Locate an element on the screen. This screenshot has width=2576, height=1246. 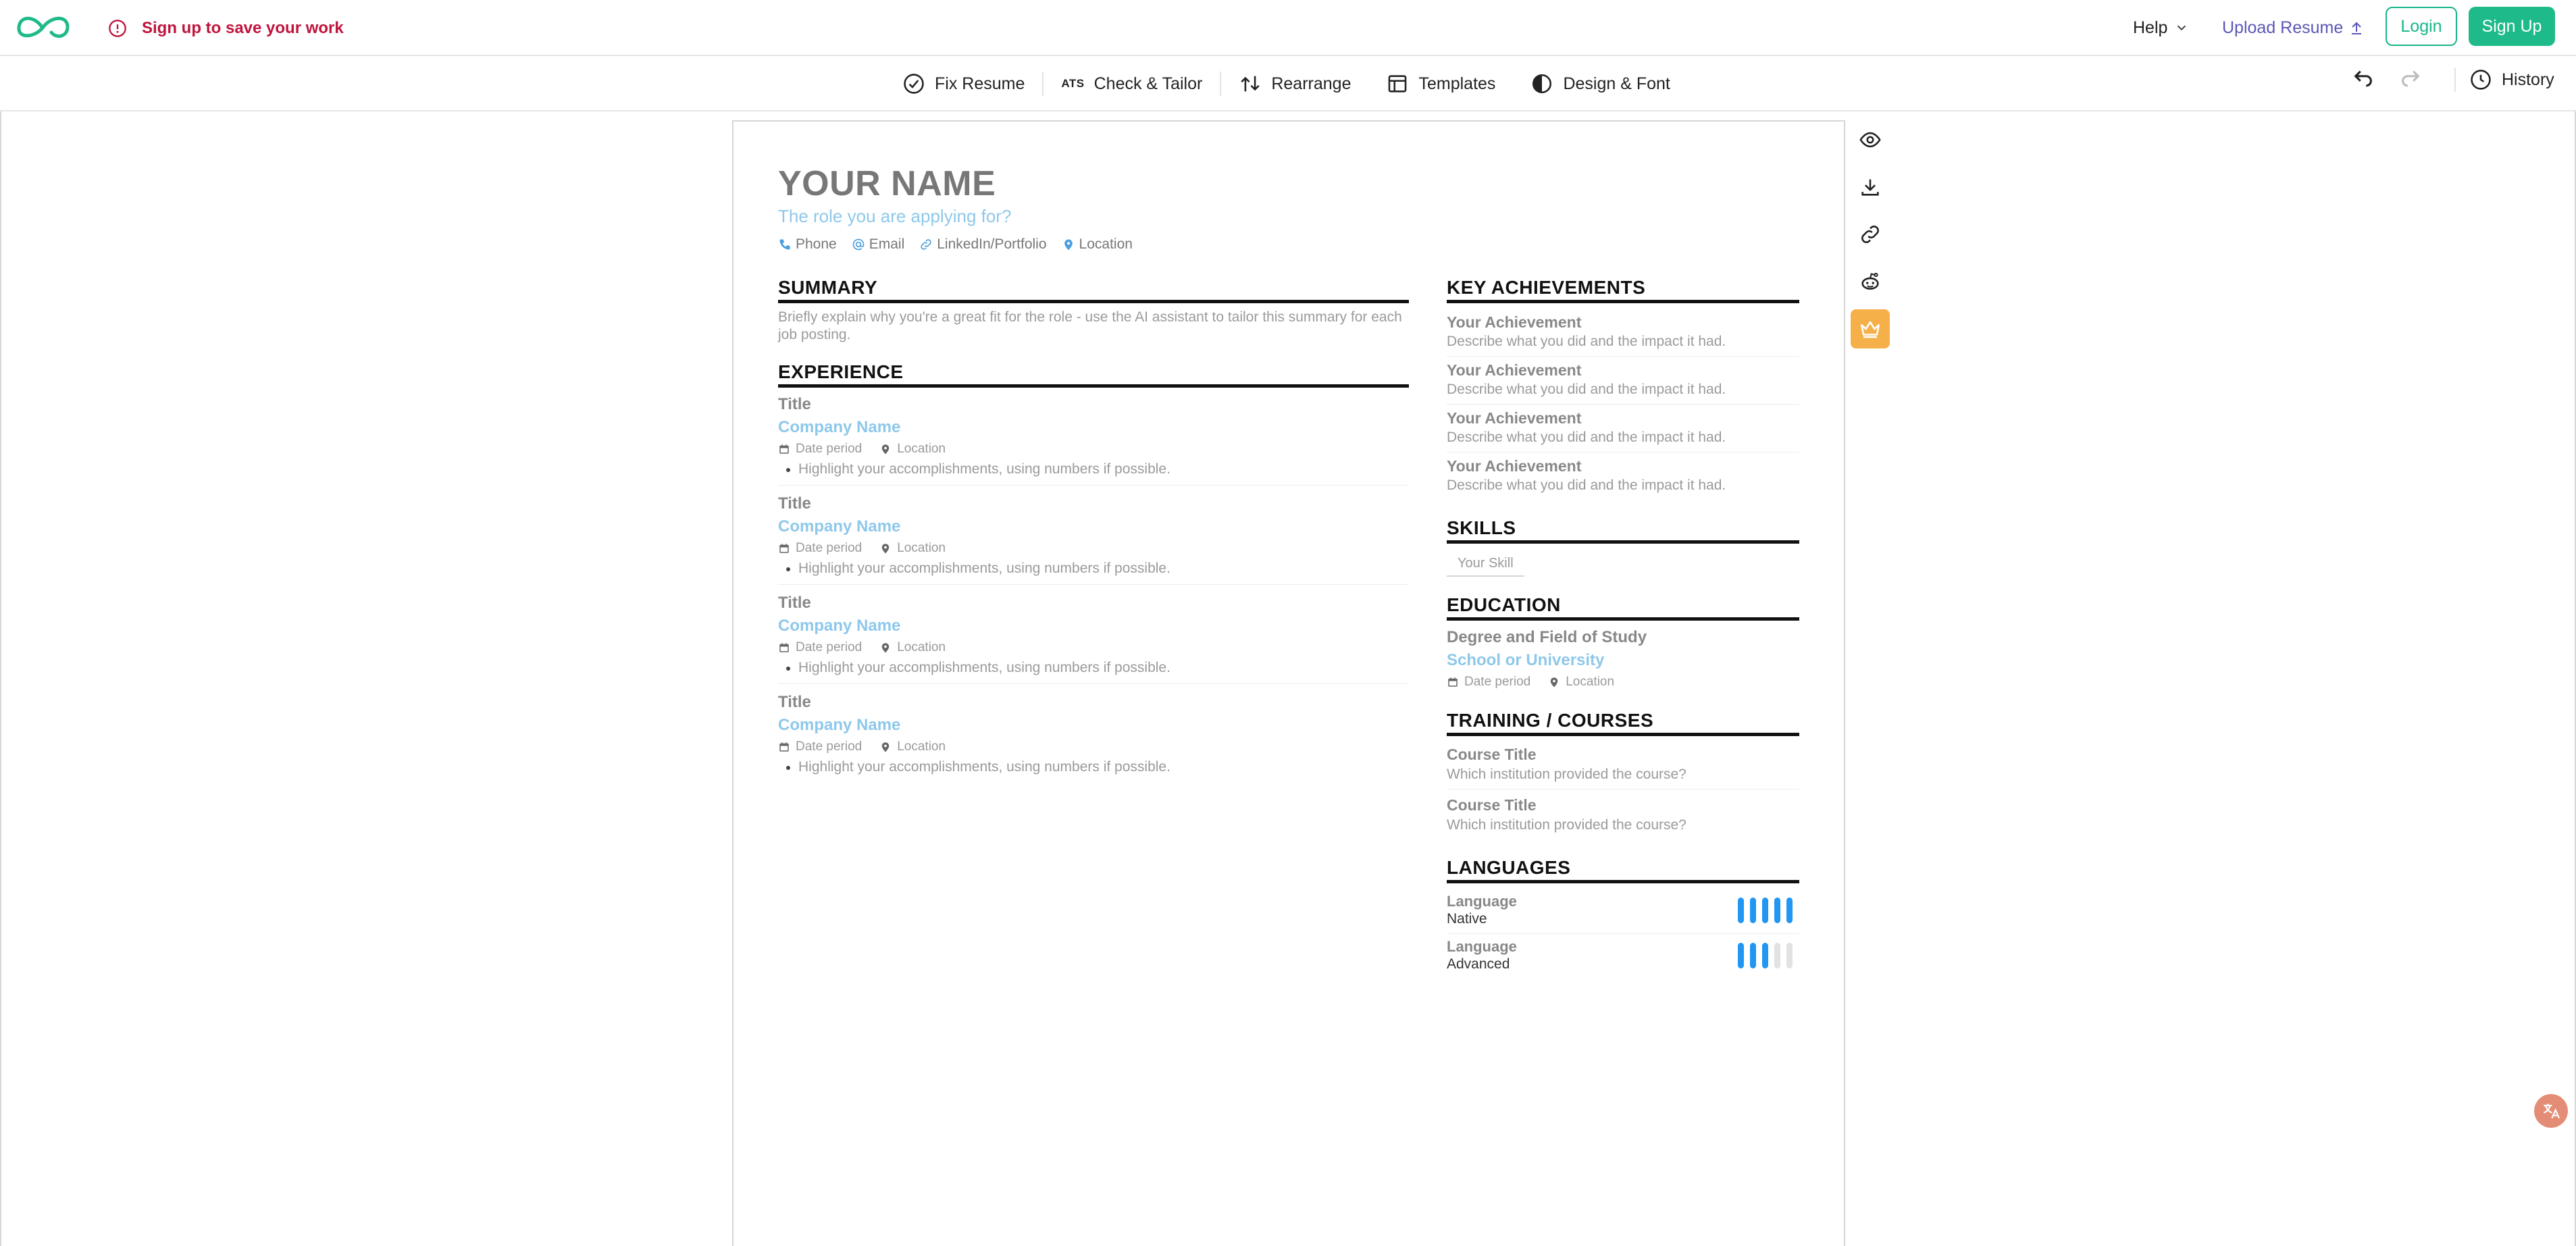
experience-location-label: Location is located at coordinates (922, 647).